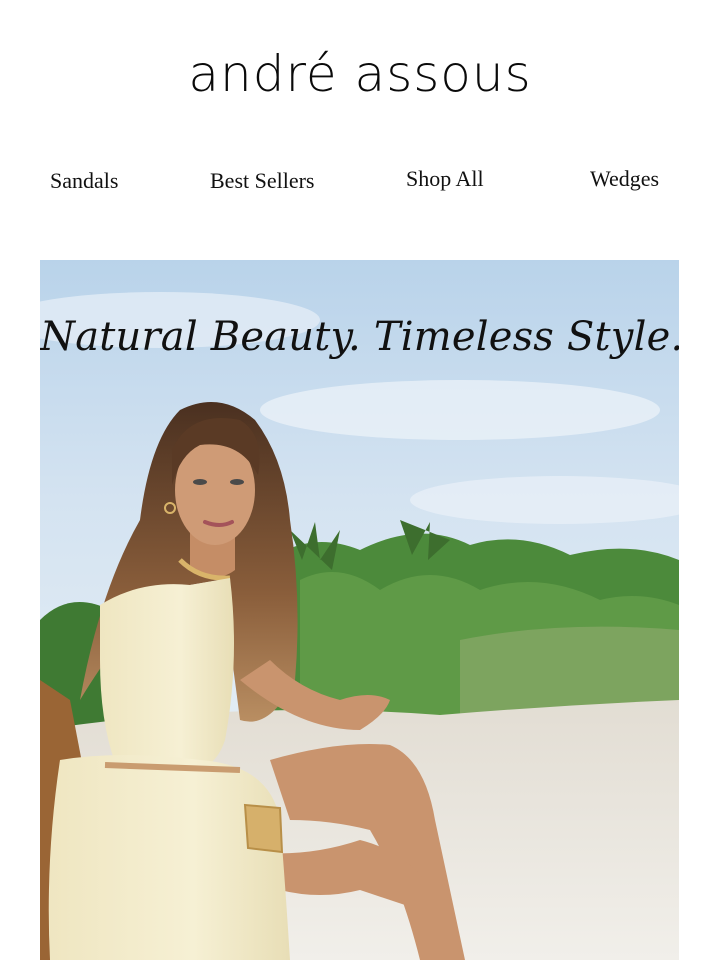  Describe the element at coordinates (84, 181) in the screenshot. I see `nav-item-sandals: Sandals` at that location.